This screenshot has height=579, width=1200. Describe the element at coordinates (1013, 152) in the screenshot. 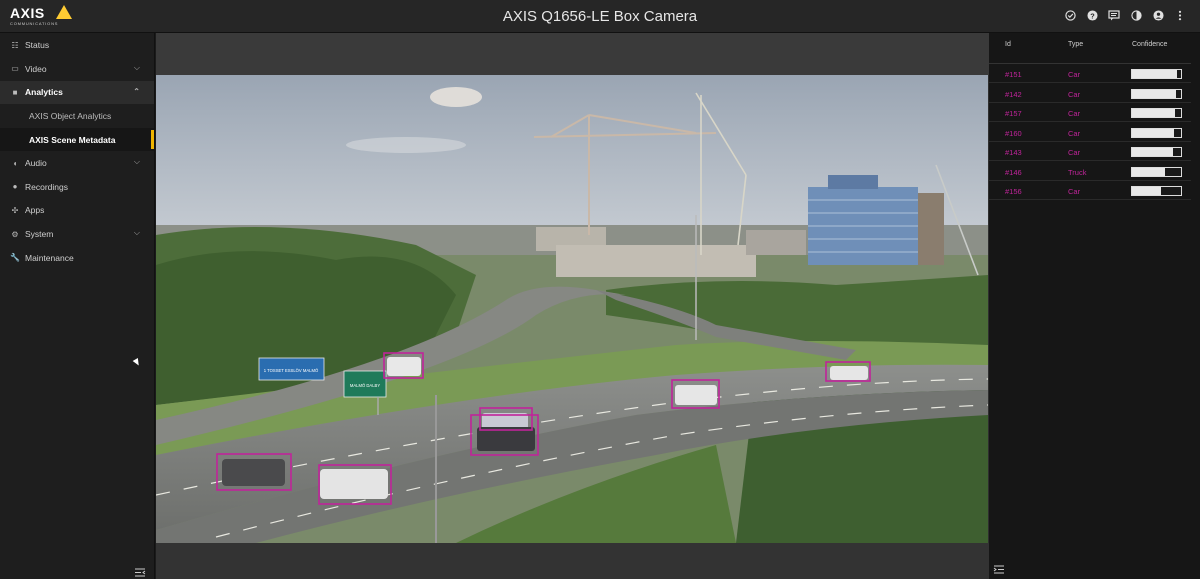

I see `detection-id: #143` at that location.